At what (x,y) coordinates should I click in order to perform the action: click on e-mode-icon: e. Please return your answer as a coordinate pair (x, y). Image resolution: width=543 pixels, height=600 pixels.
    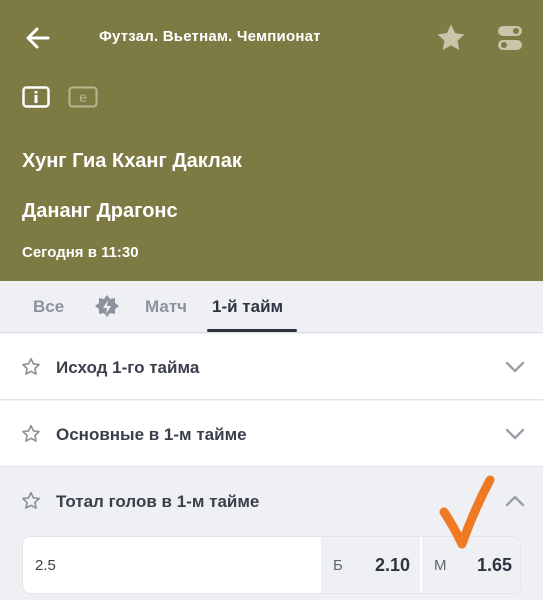
    Looking at the image, I should click on (83, 97).